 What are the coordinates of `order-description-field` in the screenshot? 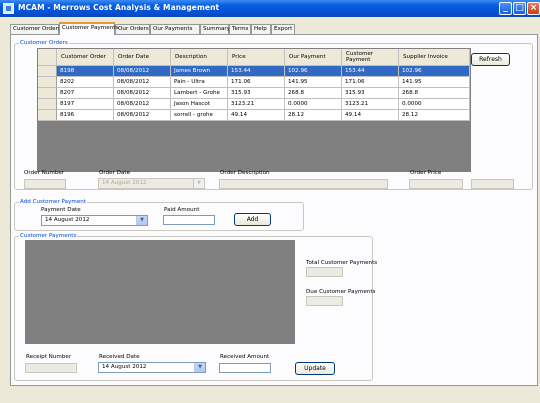 It's located at (303, 184).